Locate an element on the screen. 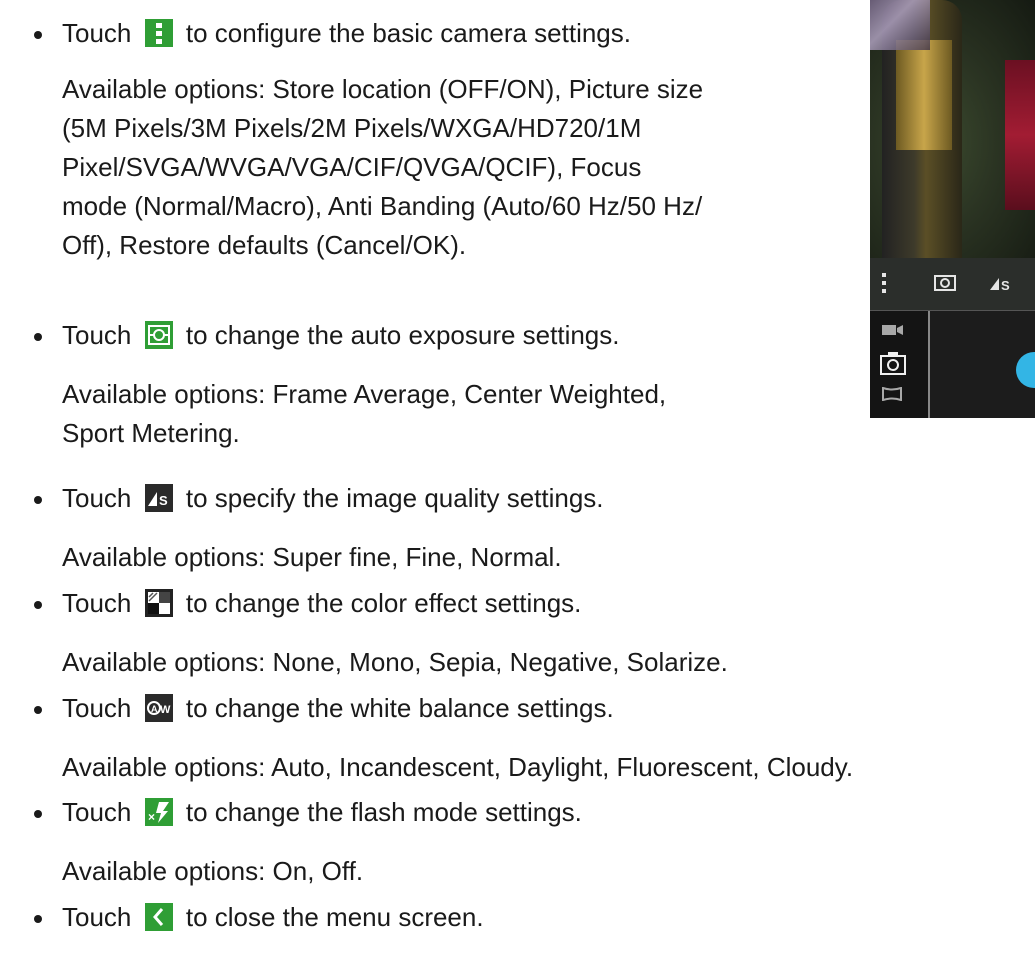 The height and width of the screenshot is (976, 1035). tassel-image is located at coordinates (900, 25).